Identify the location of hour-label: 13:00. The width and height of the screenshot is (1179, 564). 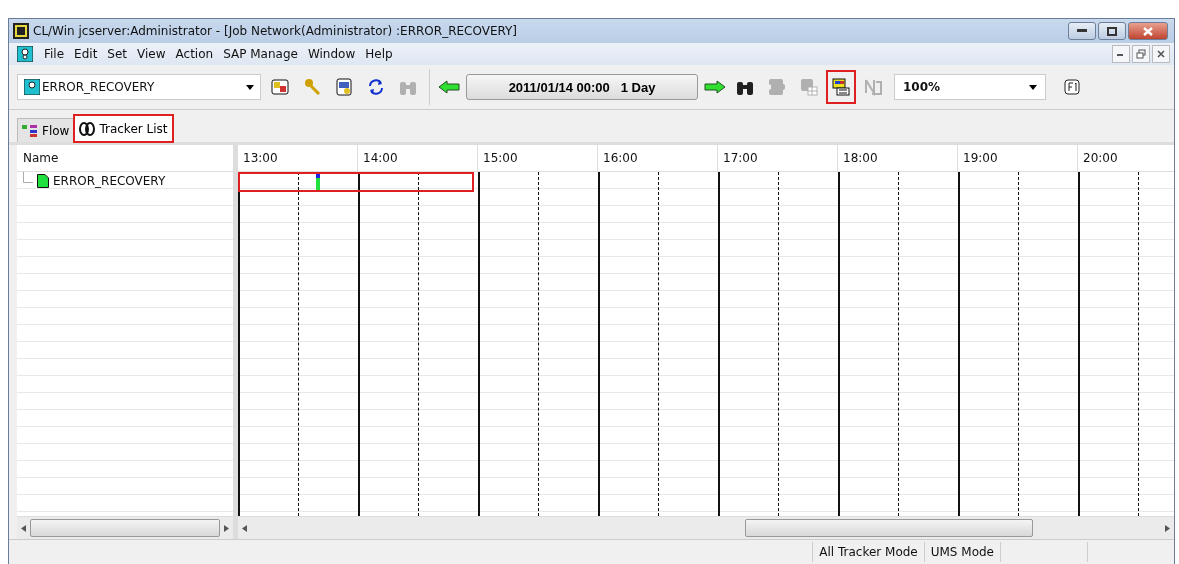
(298, 158).